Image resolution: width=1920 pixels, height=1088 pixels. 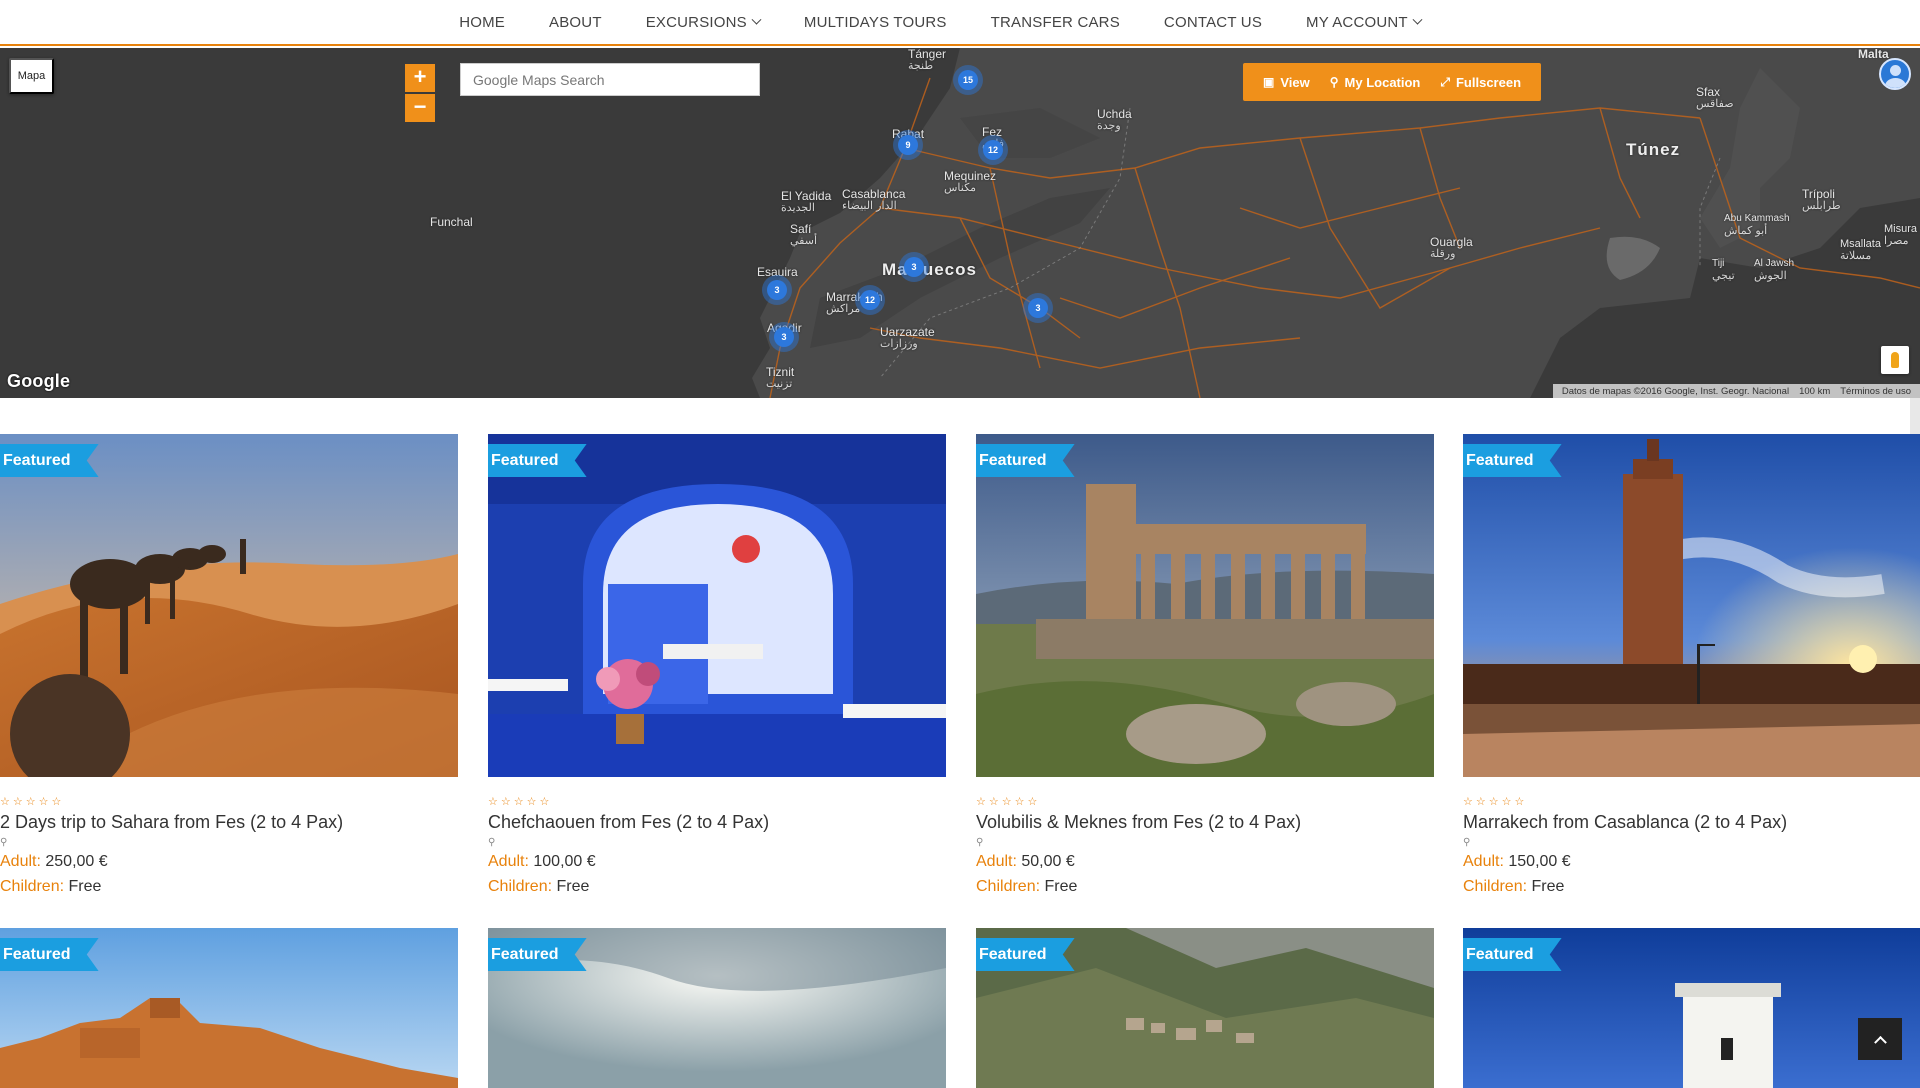 What do you see at coordinates (1451, 247) in the screenshot?
I see `city-label: Ouargla ورقلة` at bounding box center [1451, 247].